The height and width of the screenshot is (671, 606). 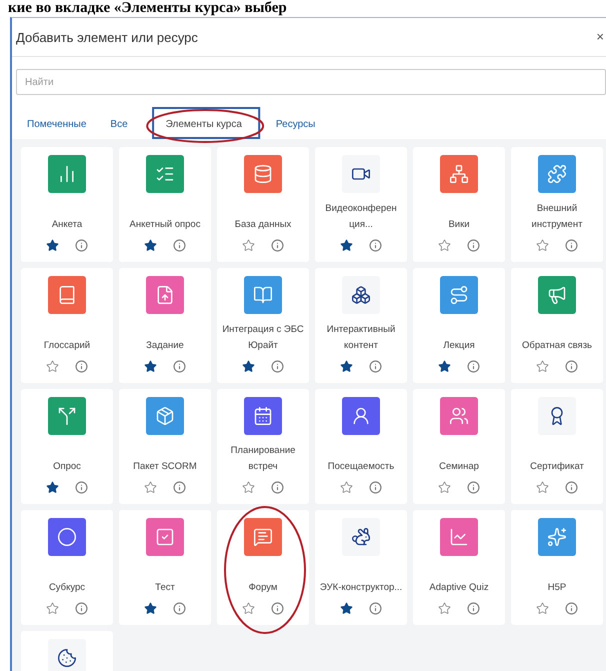 I want to click on item-label: Субкурс, so click(x=67, y=588).